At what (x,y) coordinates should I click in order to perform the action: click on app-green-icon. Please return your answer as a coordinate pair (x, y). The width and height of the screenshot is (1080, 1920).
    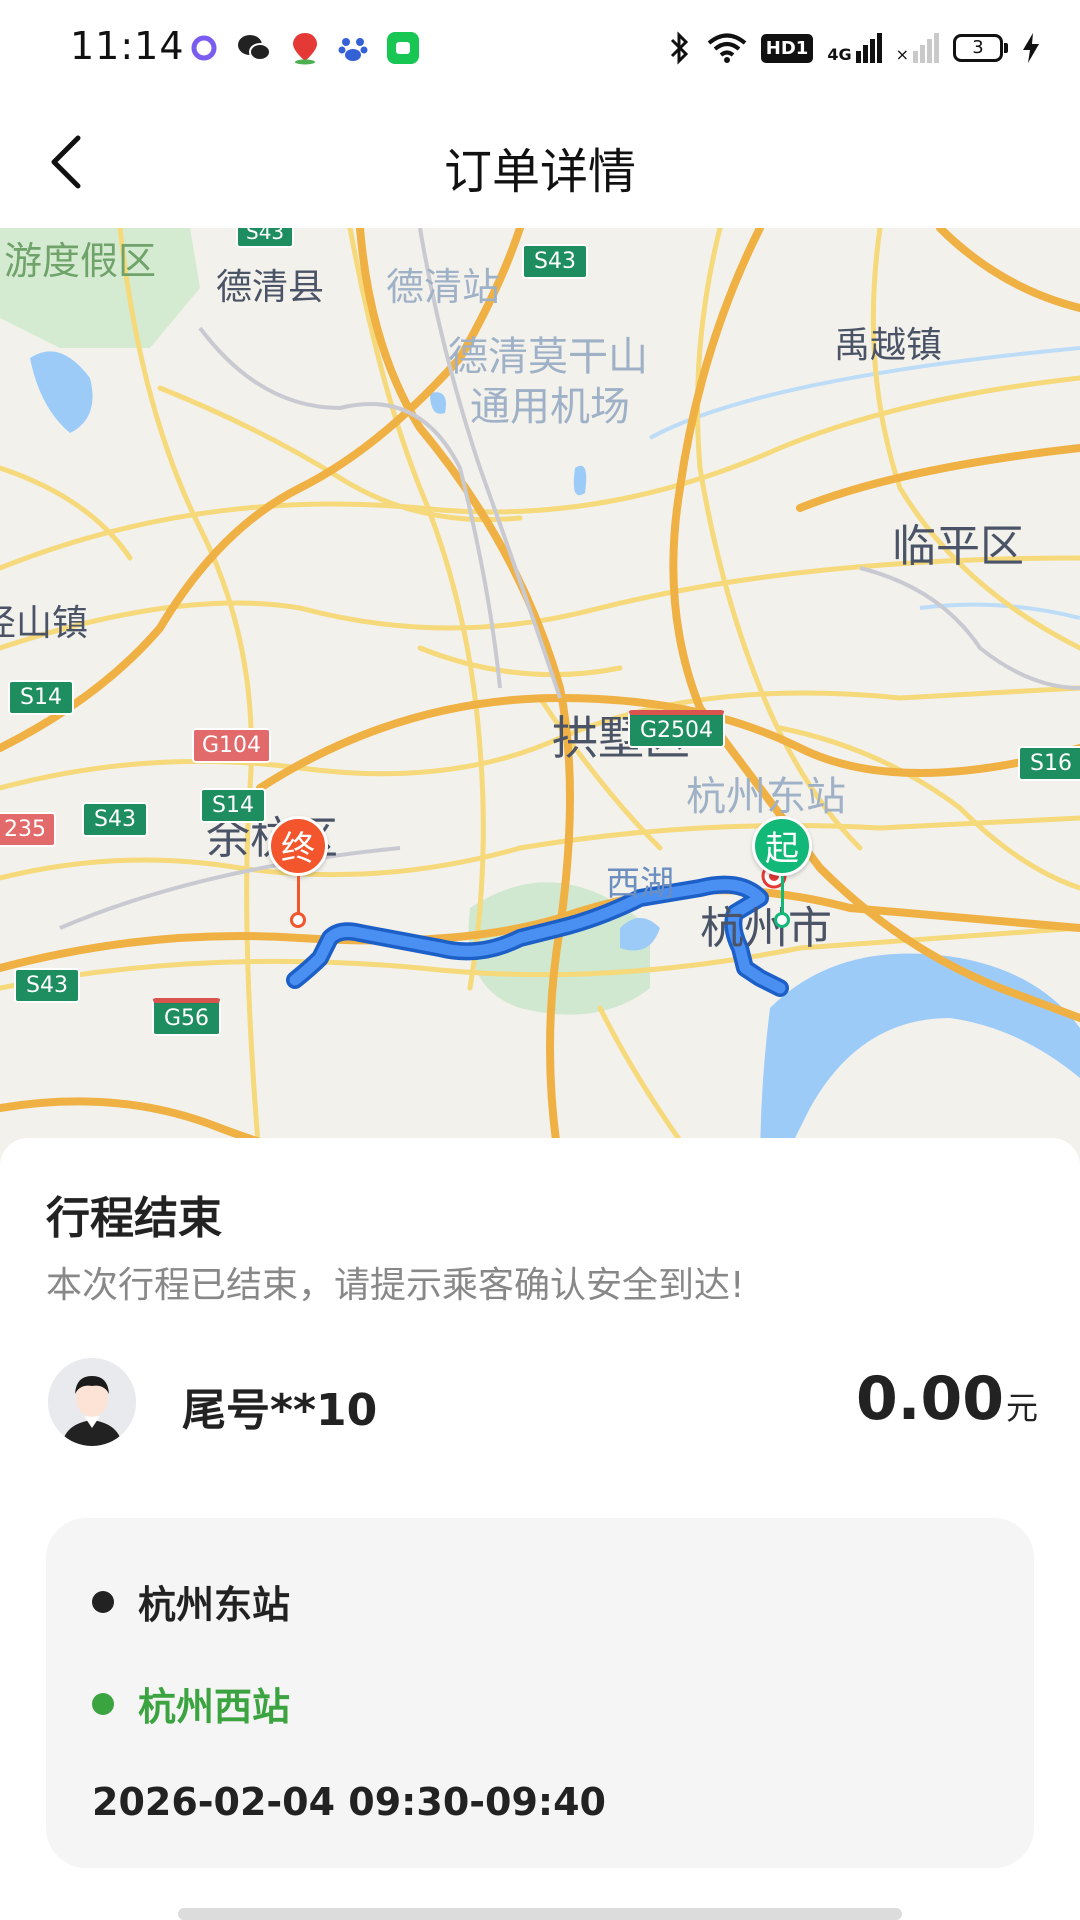
    Looking at the image, I should click on (403, 48).